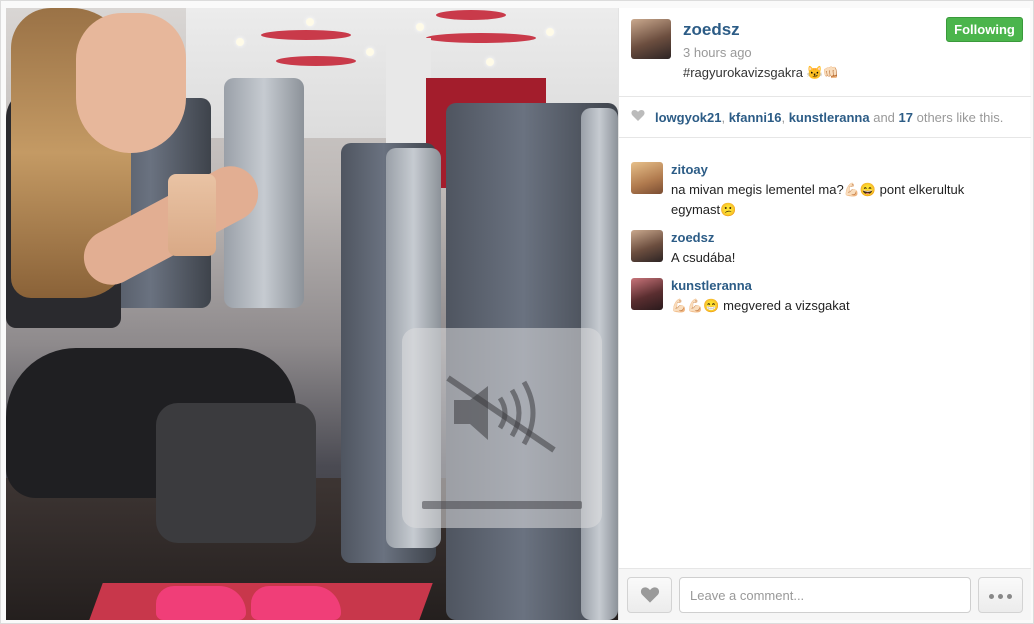 The image size is (1034, 624). Describe the element at coordinates (692, 237) in the screenshot. I see `comment-username: zoedsz` at that location.